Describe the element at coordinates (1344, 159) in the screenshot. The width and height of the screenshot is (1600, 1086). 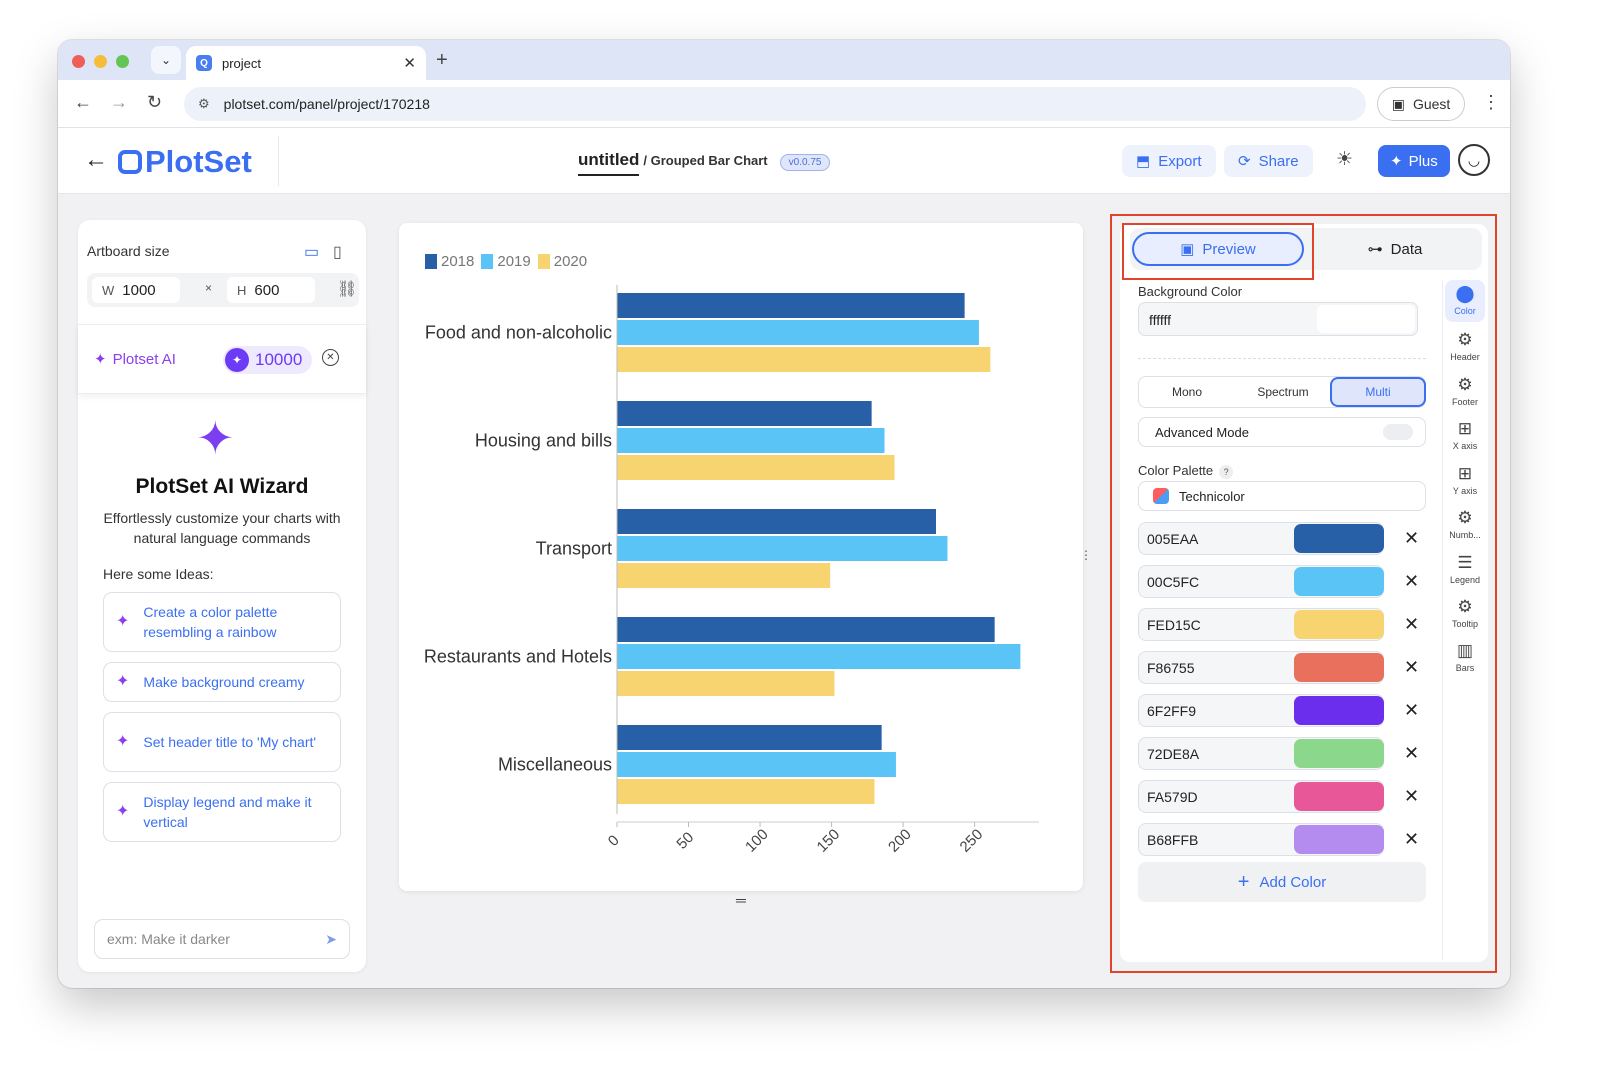
I see `theme-sun-icon: ☀` at that location.